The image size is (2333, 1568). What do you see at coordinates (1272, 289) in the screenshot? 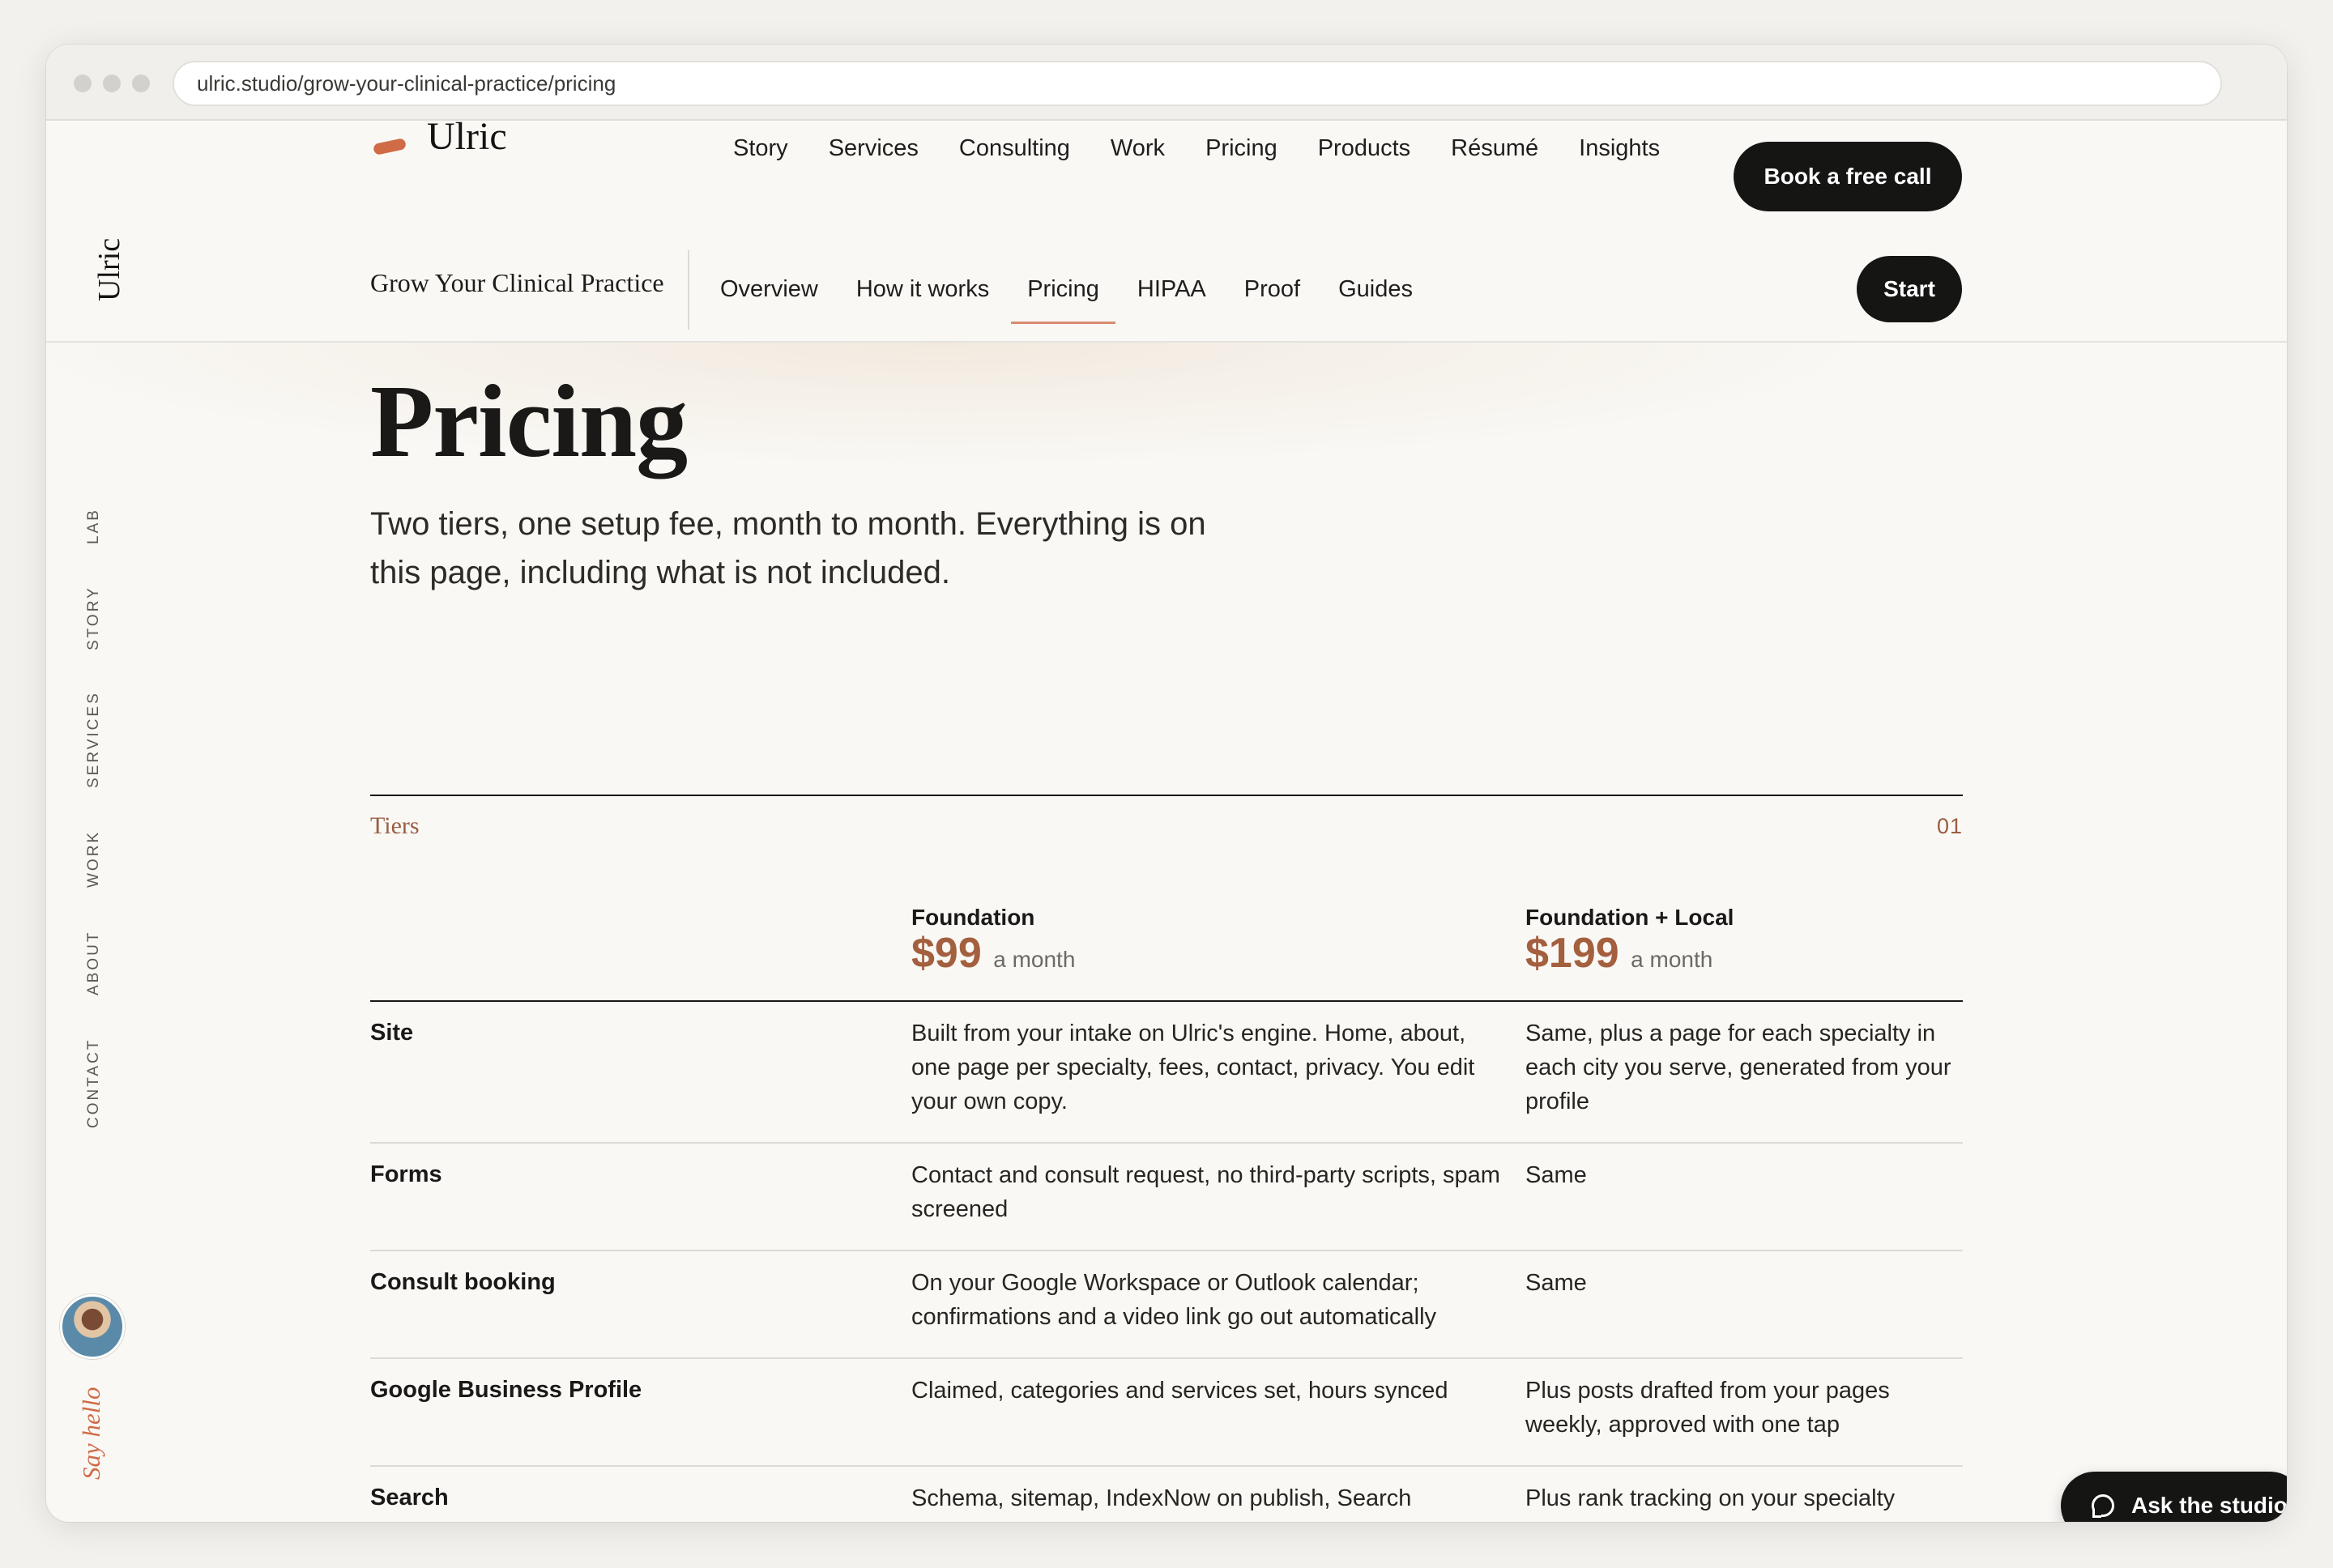
I see `tab-proof: Proof` at bounding box center [1272, 289].